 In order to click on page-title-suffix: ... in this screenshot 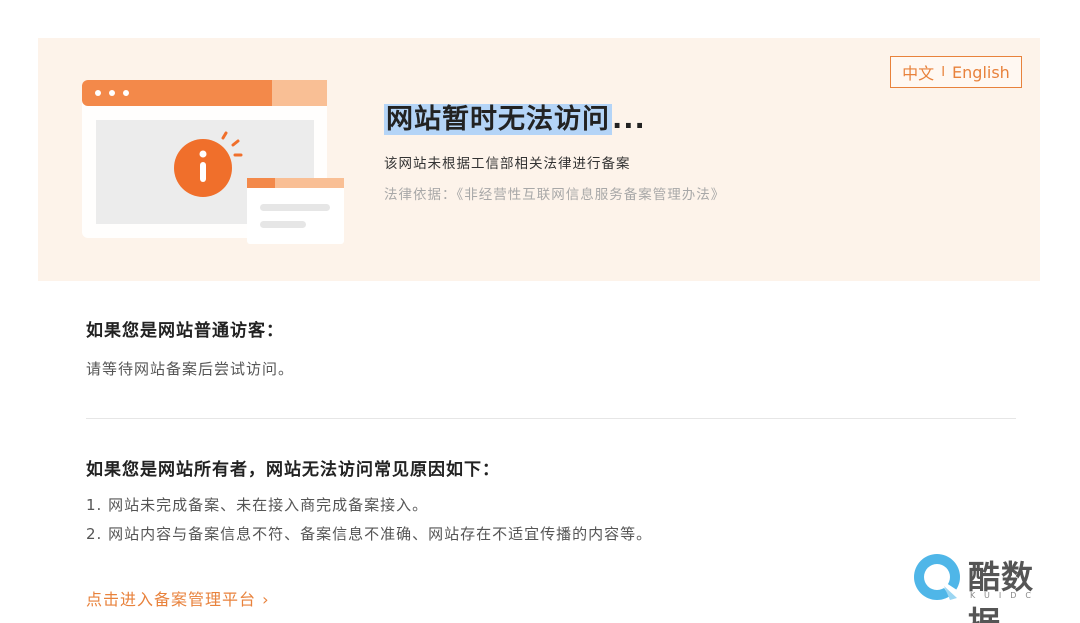, I will do `click(629, 119)`.